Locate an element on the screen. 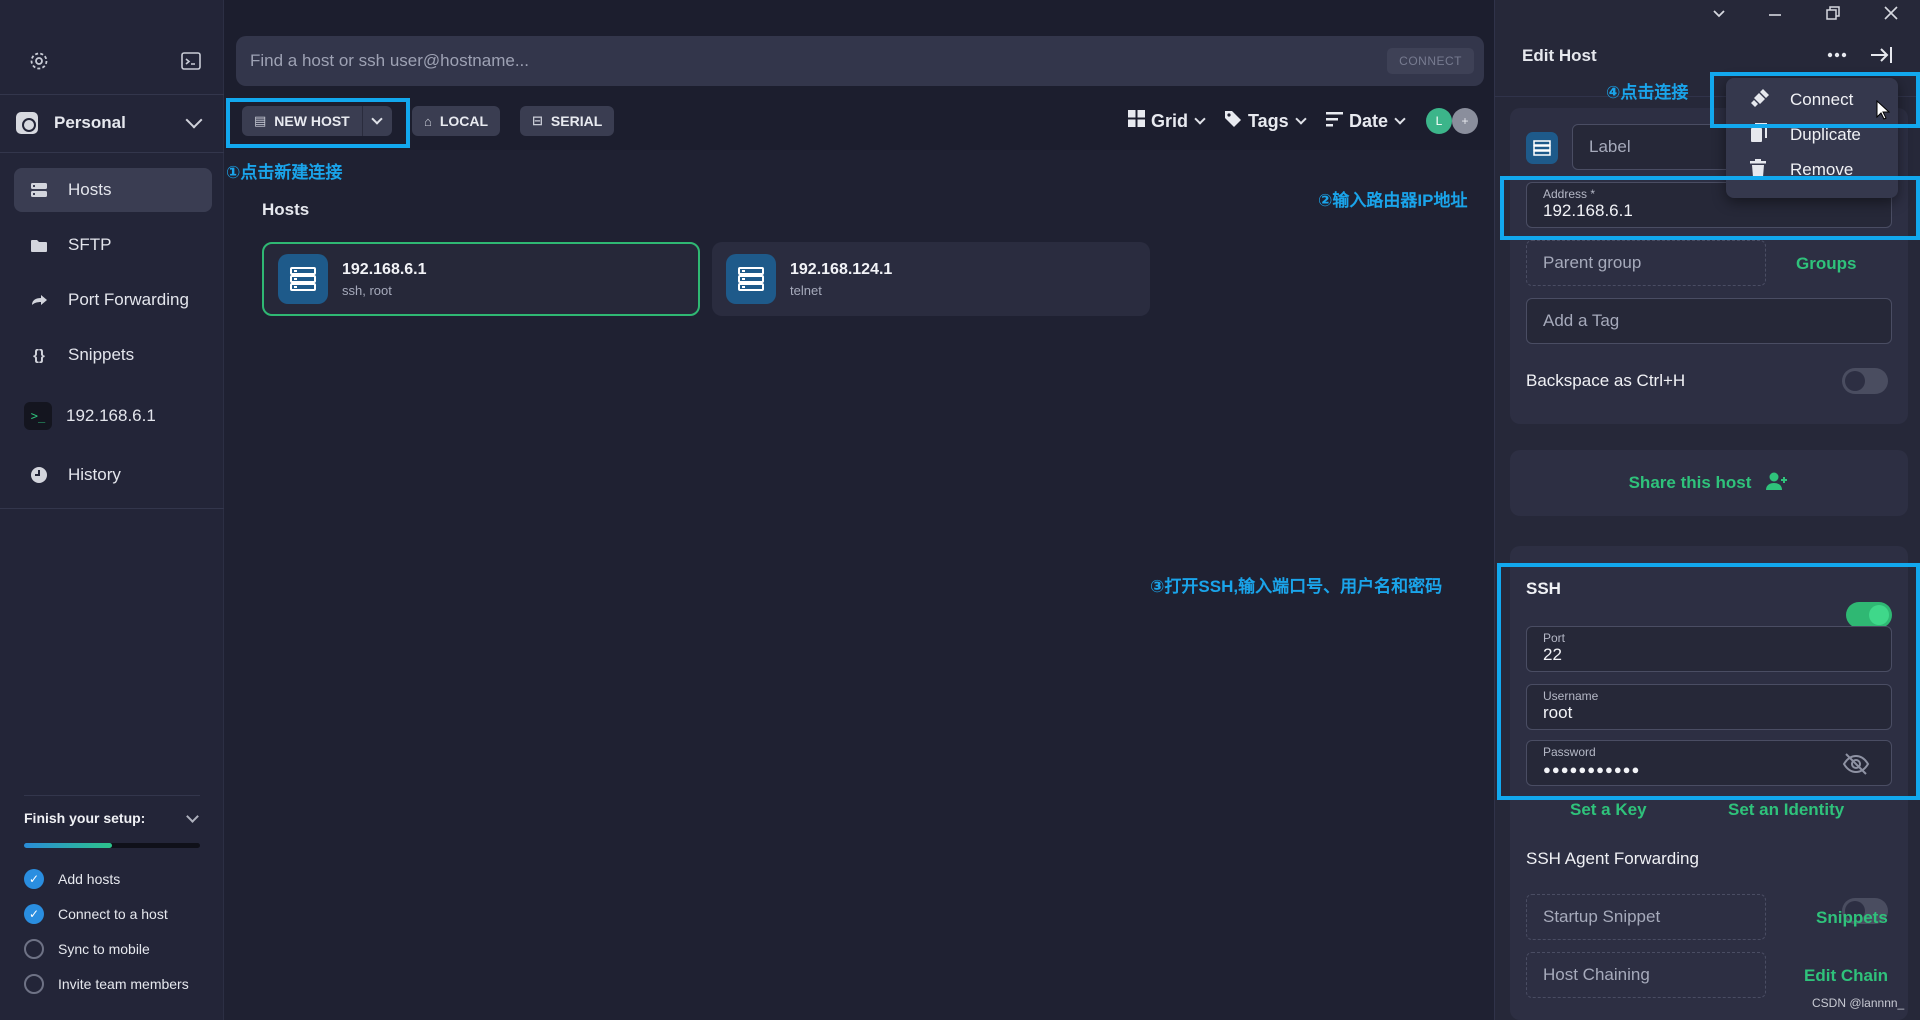 The width and height of the screenshot is (1920, 1020). local-label: LOCAL is located at coordinates (464, 121).